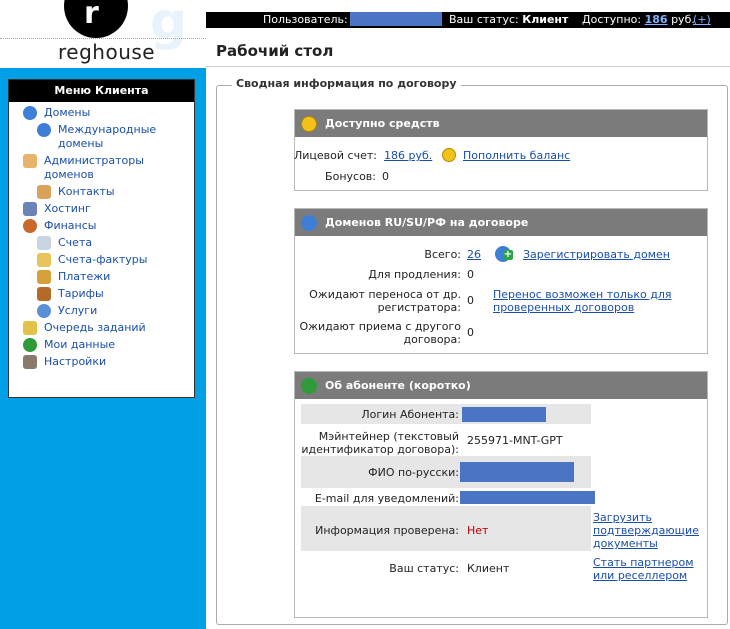 This screenshot has height=629, width=730. I want to click on user-info: Пользователь:, so click(352, 20).